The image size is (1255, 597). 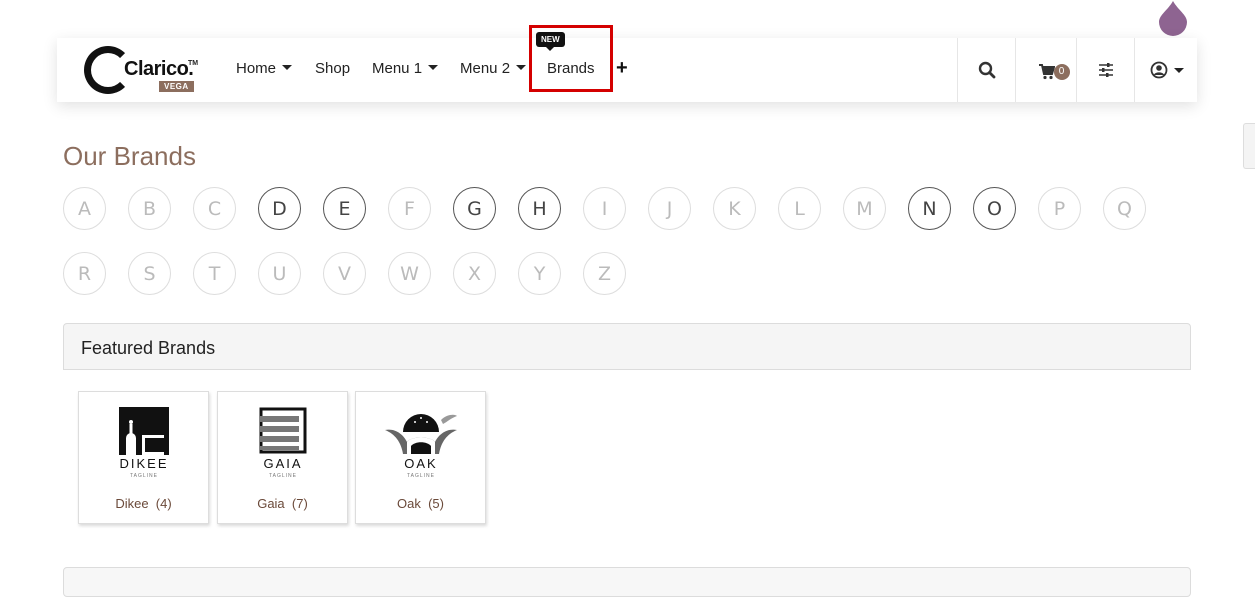 I want to click on letter-filter-b: B, so click(x=149, y=208).